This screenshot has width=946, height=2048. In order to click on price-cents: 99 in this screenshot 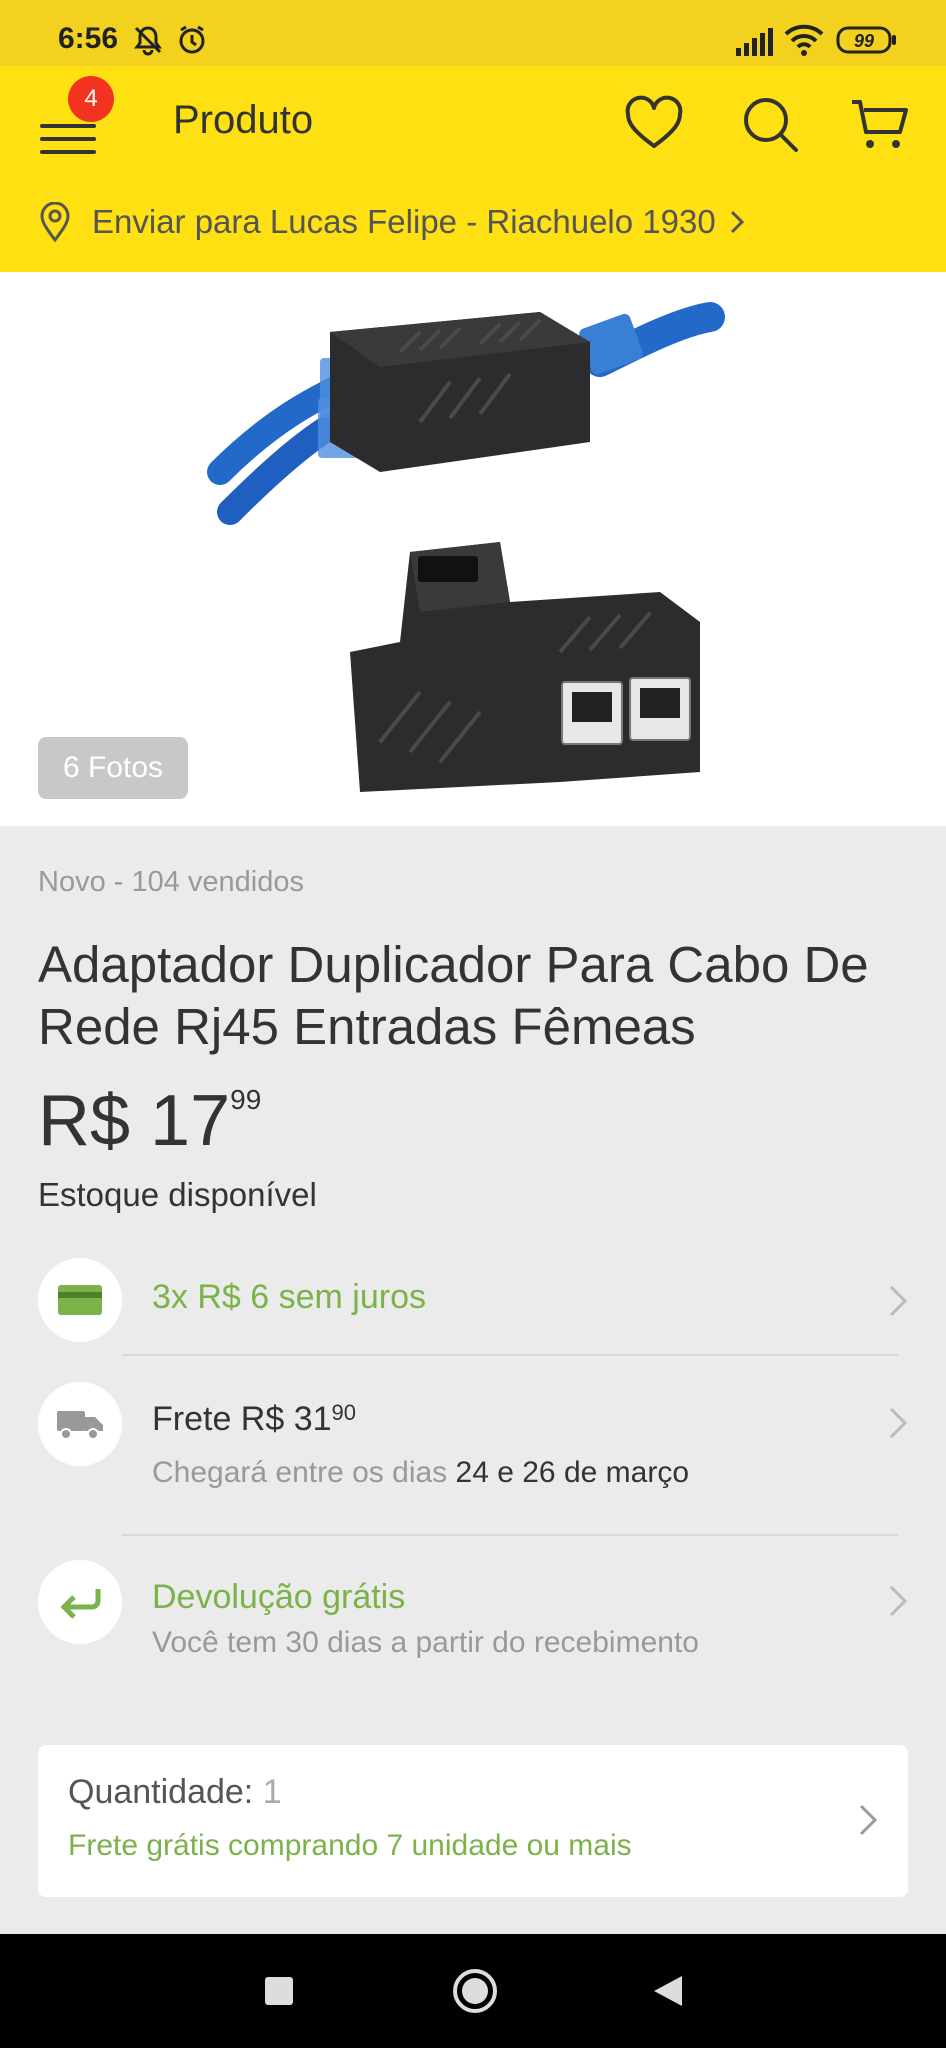, I will do `click(246, 1099)`.